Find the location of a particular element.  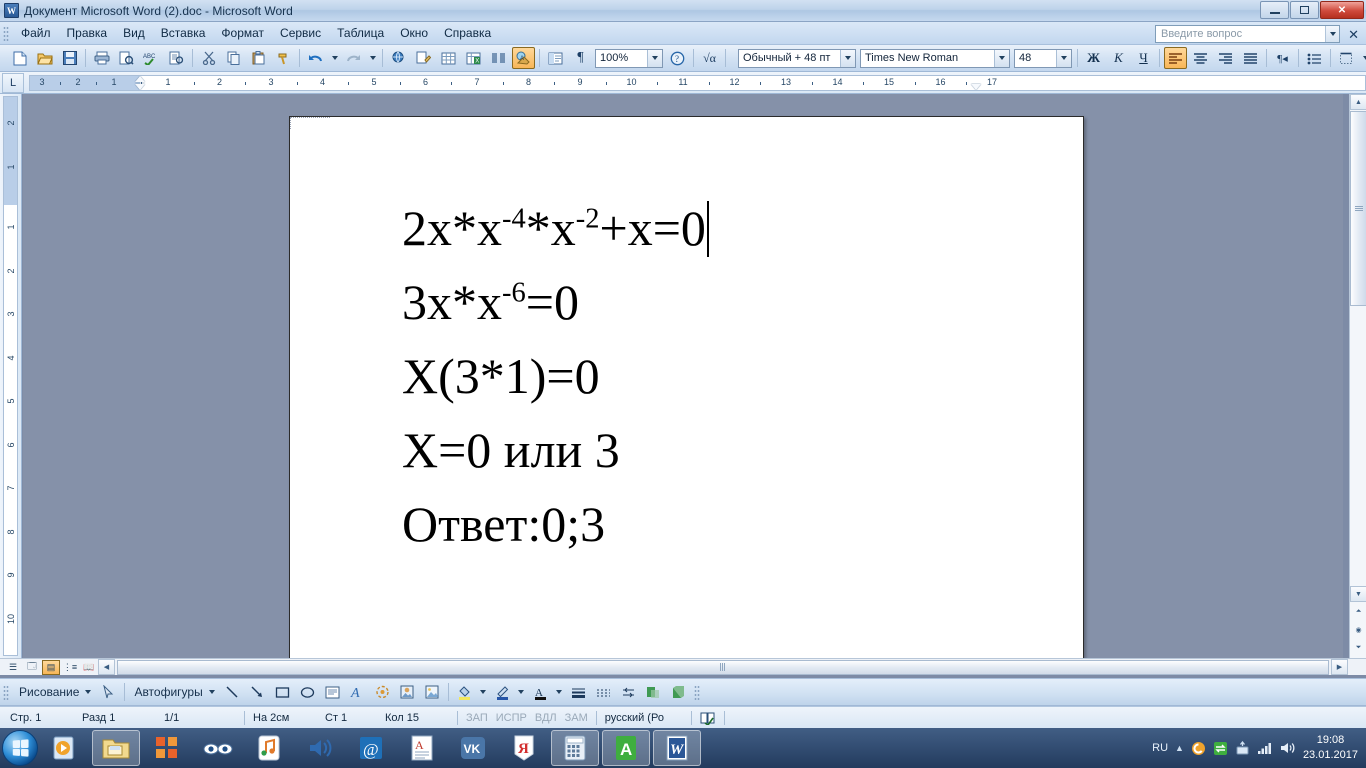

vertical-scroll-thumb is located at coordinates (1358, 208).